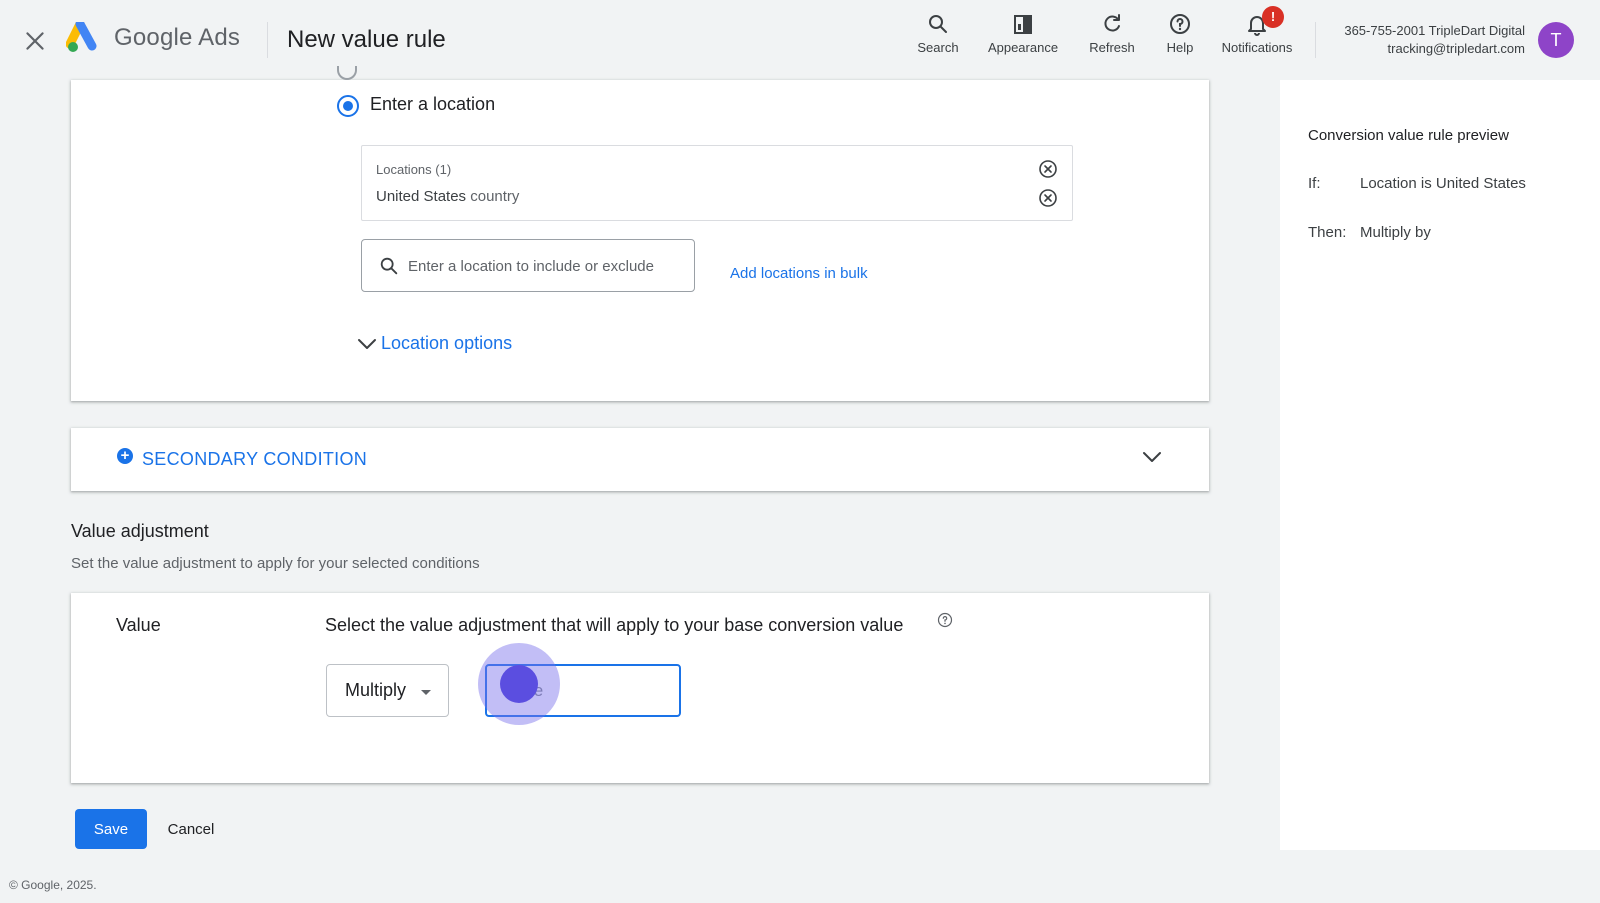 The image size is (1600, 903). I want to click on account-id: 365-755-2001 TripleDart Digital, so click(1434, 30).